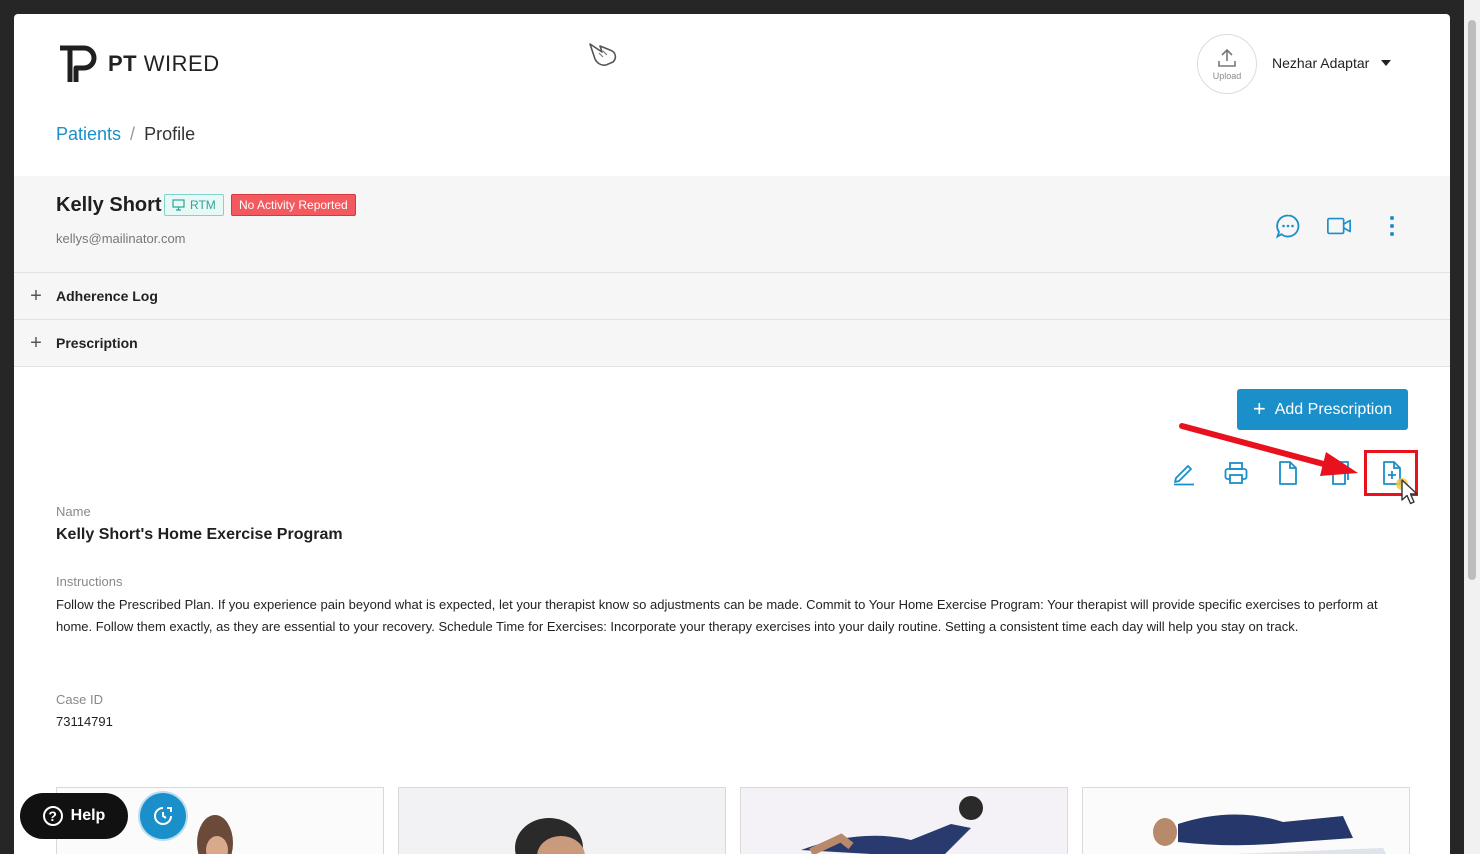 Image resolution: width=1480 pixels, height=854 pixels. I want to click on logo-mark-icon, so click(78, 63).